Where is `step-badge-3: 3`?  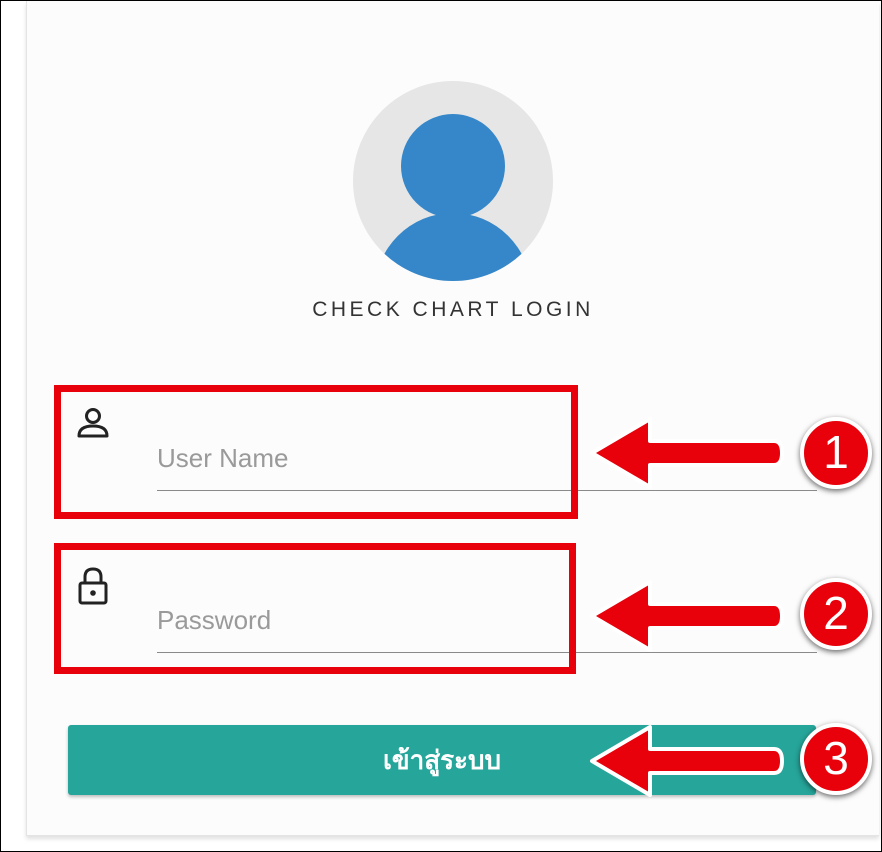 step-badge-3: 3 is located at coordinates (836, 759).